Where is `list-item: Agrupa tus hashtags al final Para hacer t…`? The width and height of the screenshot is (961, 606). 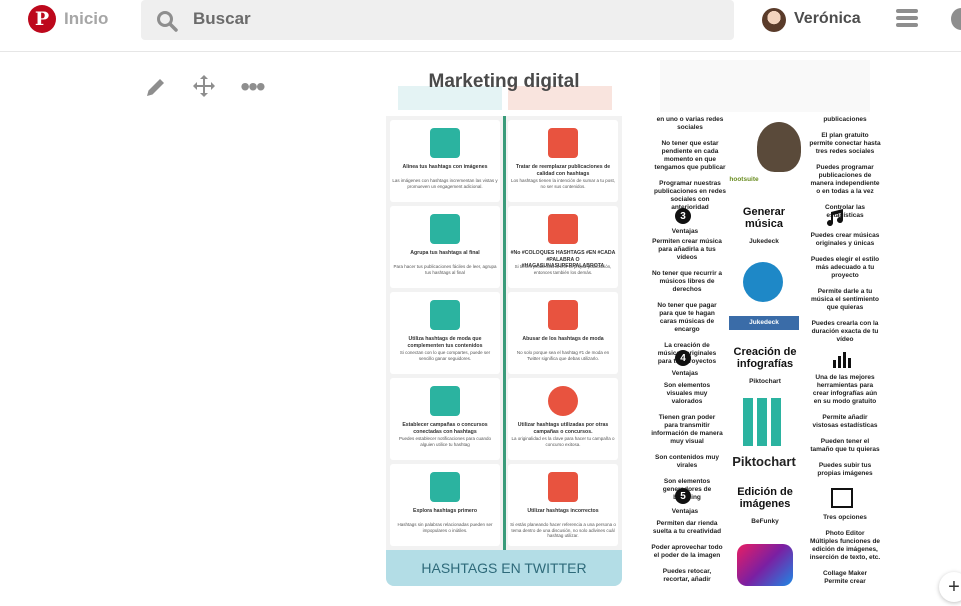 list-item: Agrupa tus hashtags al final Para hacer t… is located at coordinates (445, 247).